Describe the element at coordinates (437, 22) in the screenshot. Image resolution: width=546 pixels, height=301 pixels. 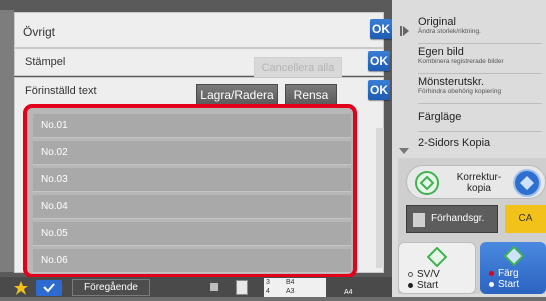
I see `menu-item-original-label: Original` at that location.